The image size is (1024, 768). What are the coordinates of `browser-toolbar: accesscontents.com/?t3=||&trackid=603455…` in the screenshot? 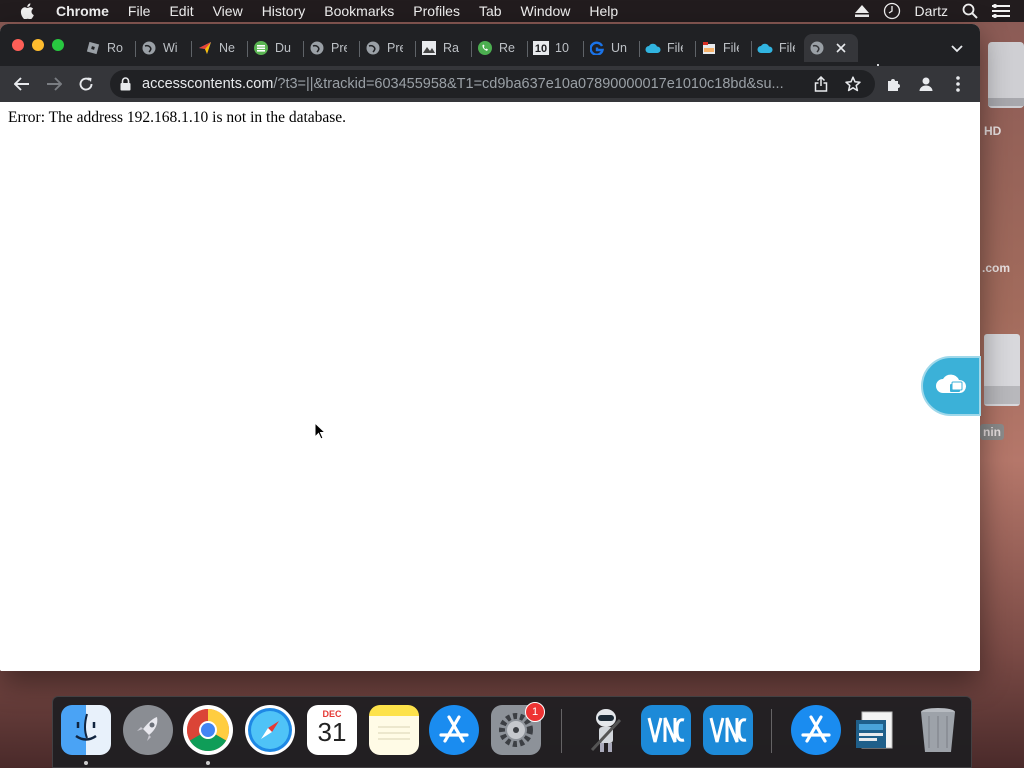 It's located at (490, 84).